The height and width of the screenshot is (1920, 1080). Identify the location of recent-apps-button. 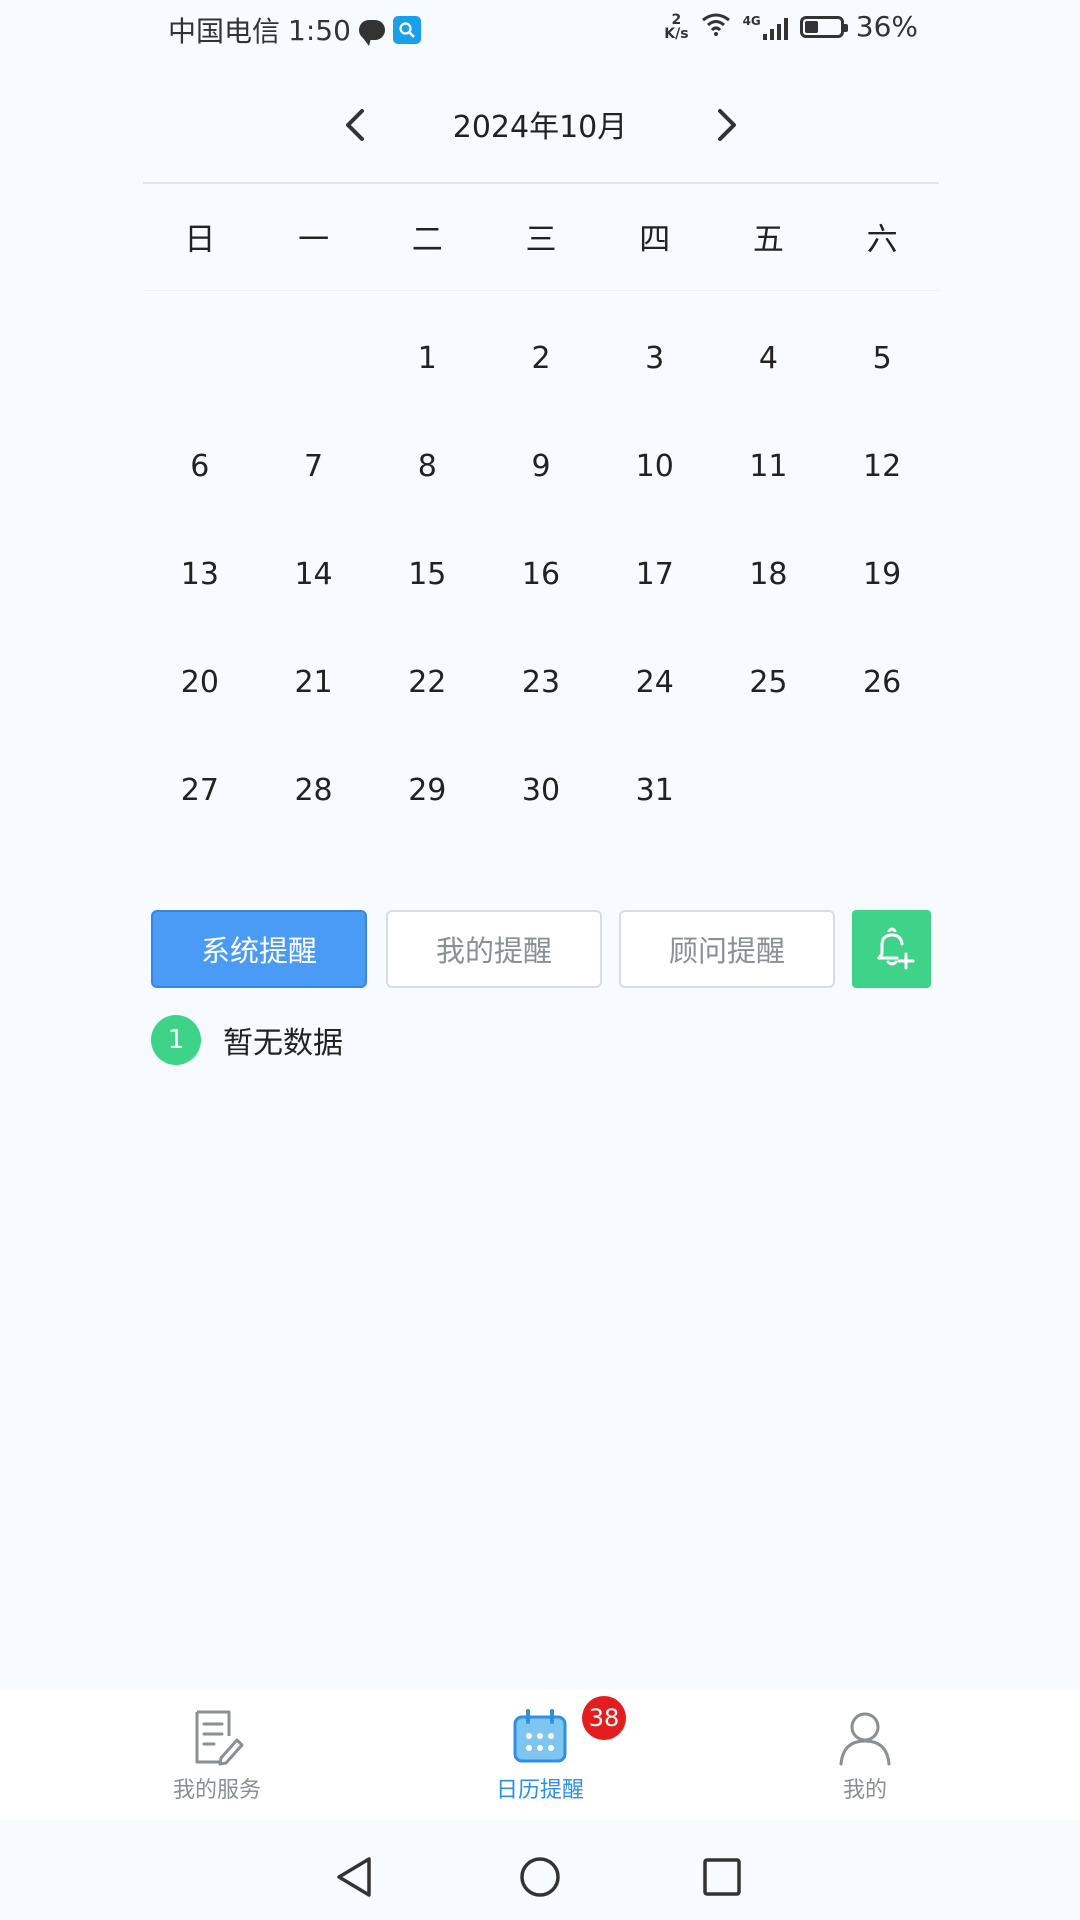
(722, 1877).